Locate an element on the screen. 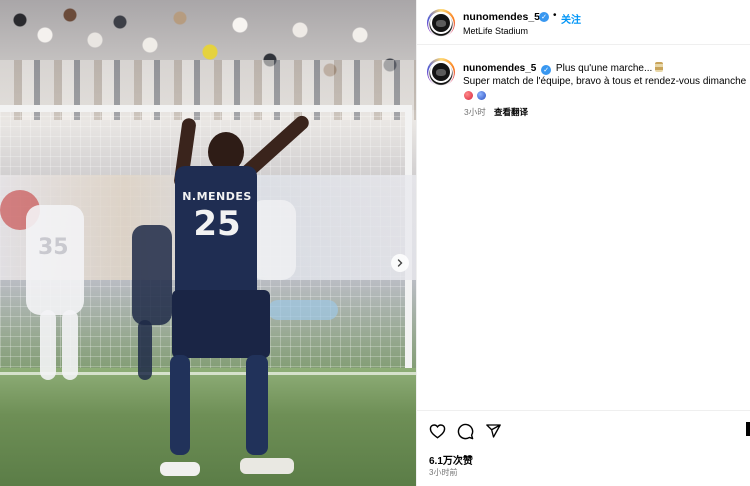 This screenshot has width=750, height=486. comment-icon is located at coordinates (465, 431).